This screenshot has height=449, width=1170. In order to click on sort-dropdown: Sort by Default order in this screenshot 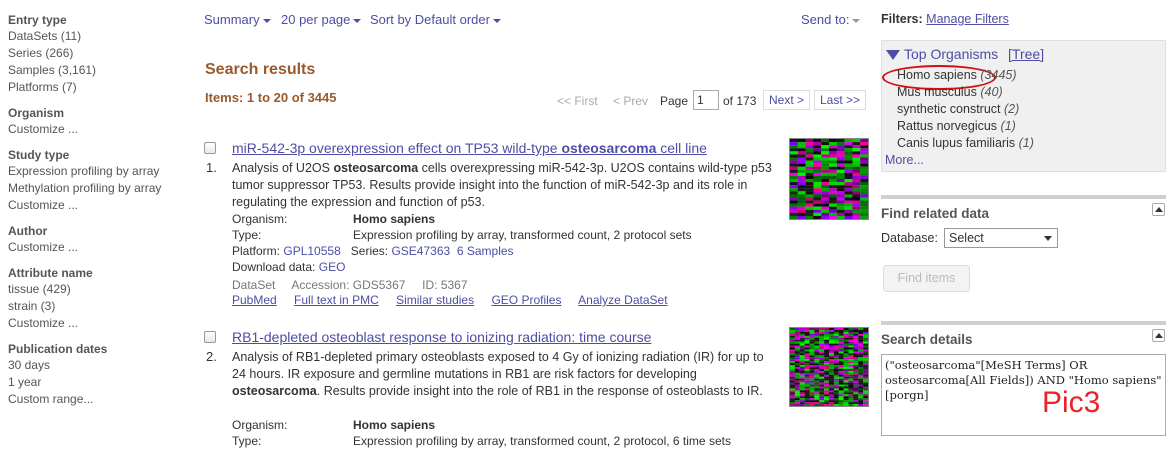, I will do `click(435, 19)`.